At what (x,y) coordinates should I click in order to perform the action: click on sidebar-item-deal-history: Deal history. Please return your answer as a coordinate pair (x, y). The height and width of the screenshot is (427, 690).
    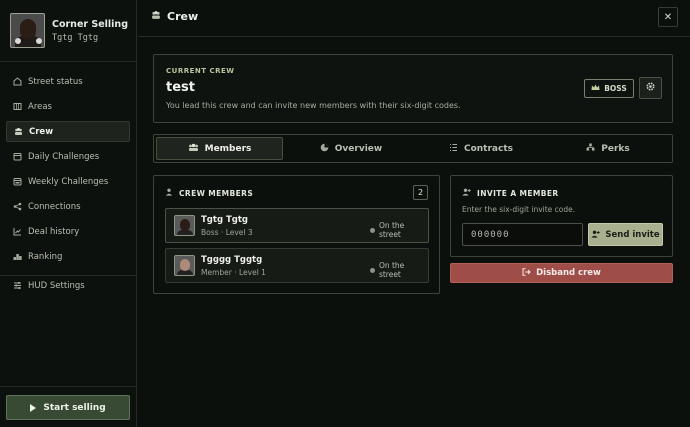
    Looking at the image, I should click on (68, 231).